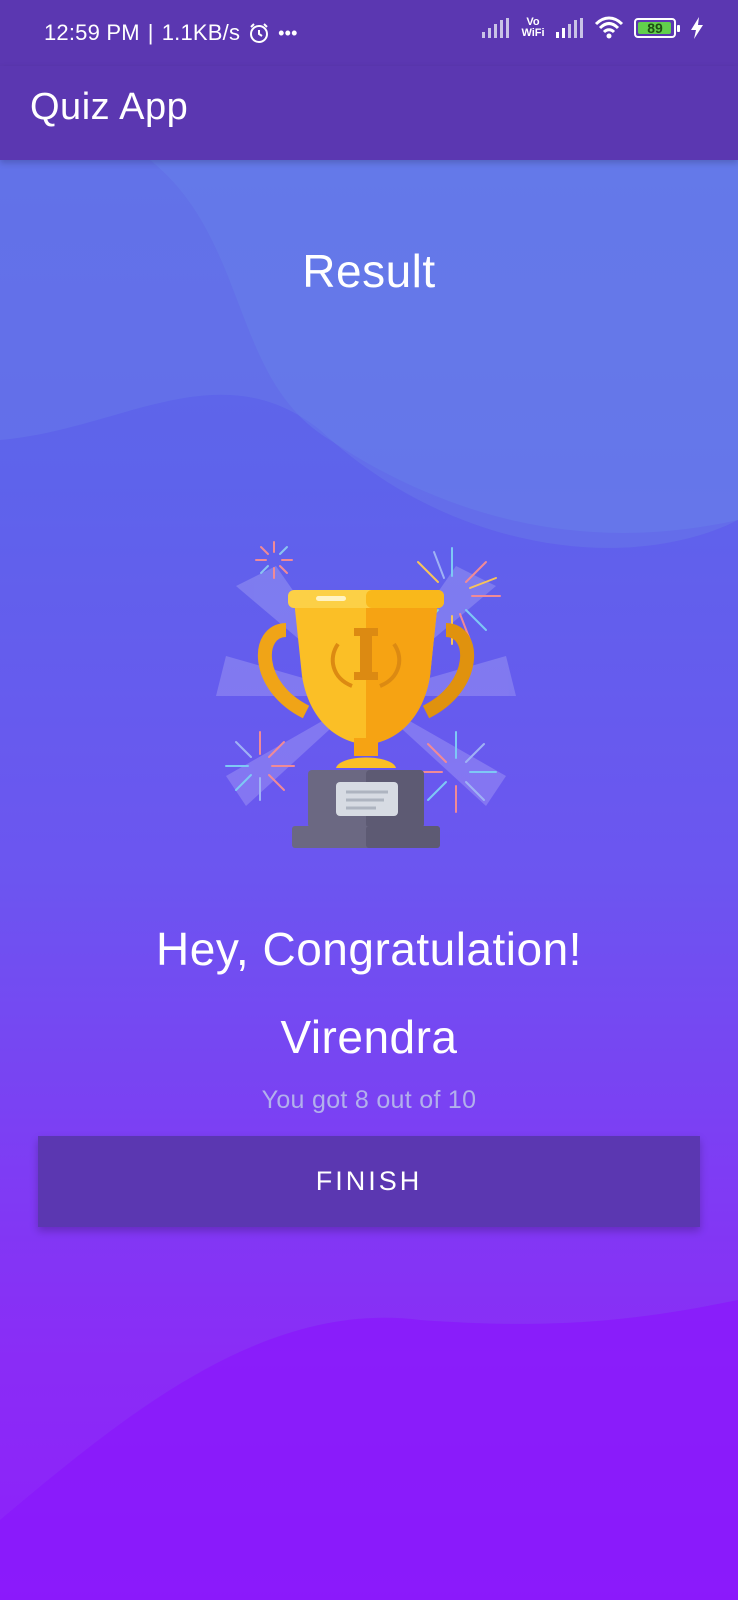  What do you see at coordinates (369, 113) in the screenshot?
I see `app-bar: Quiz App` at bounding box center [369, 113].